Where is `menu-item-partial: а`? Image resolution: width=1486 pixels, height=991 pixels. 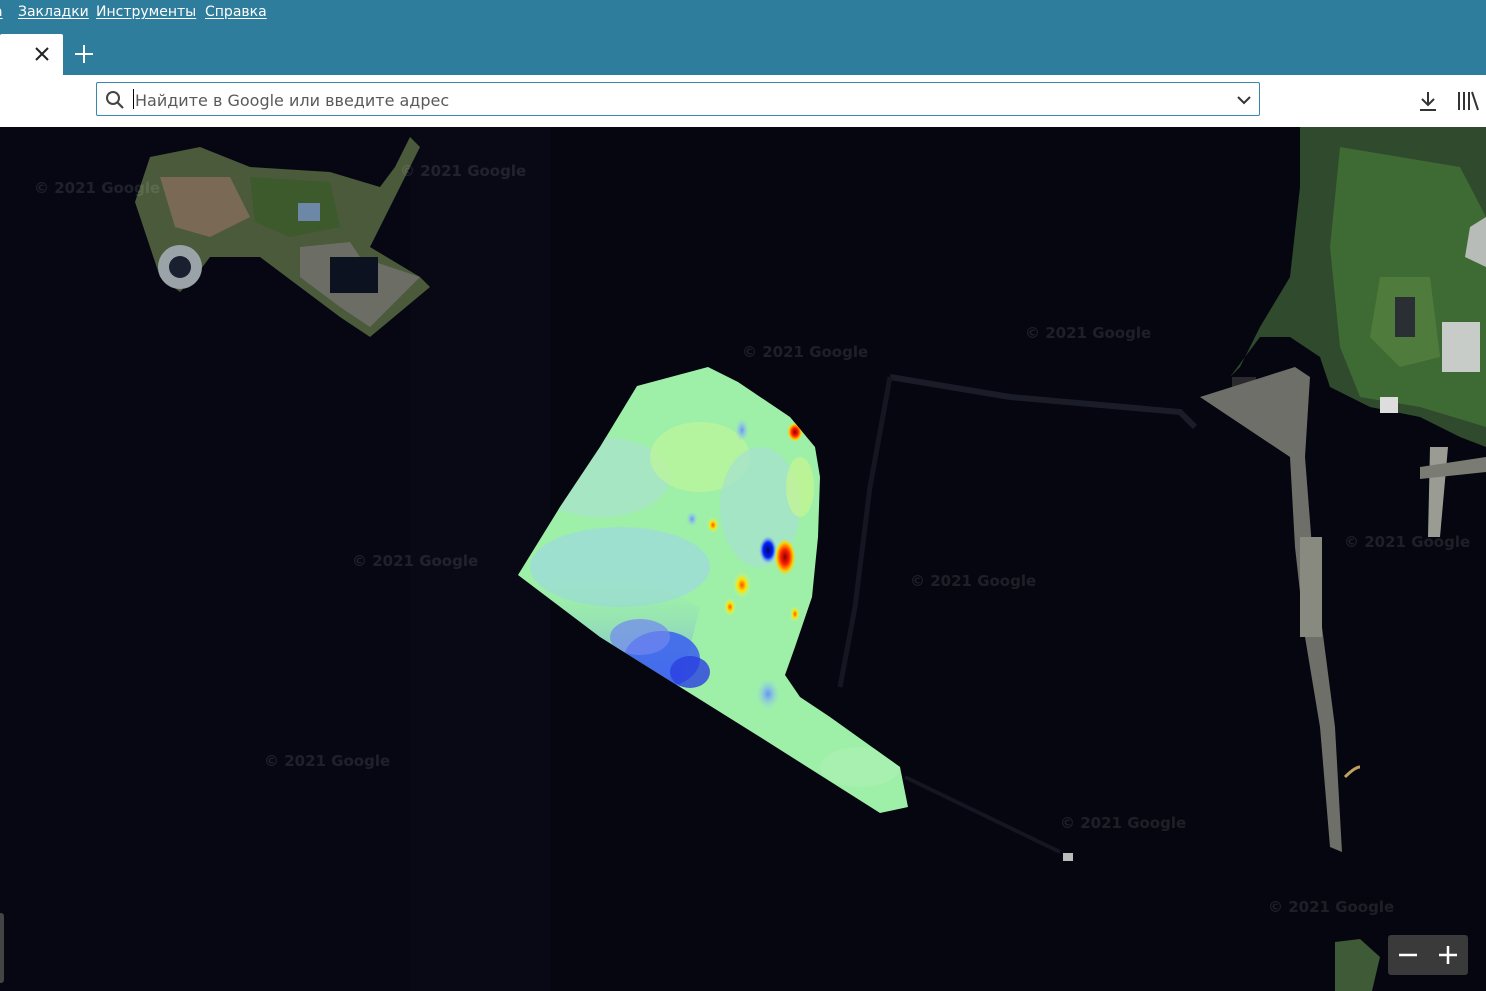
menu-item-partial: а is located at coordinates (1, 12).